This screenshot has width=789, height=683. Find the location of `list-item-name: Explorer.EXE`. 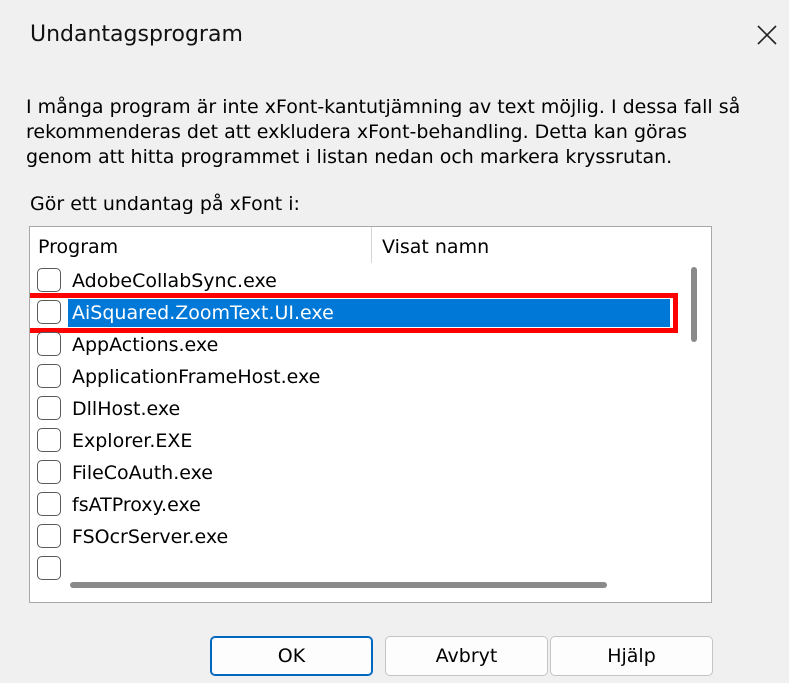

list-item-name: Explorer.EXE is located at coordinates (132, 441).